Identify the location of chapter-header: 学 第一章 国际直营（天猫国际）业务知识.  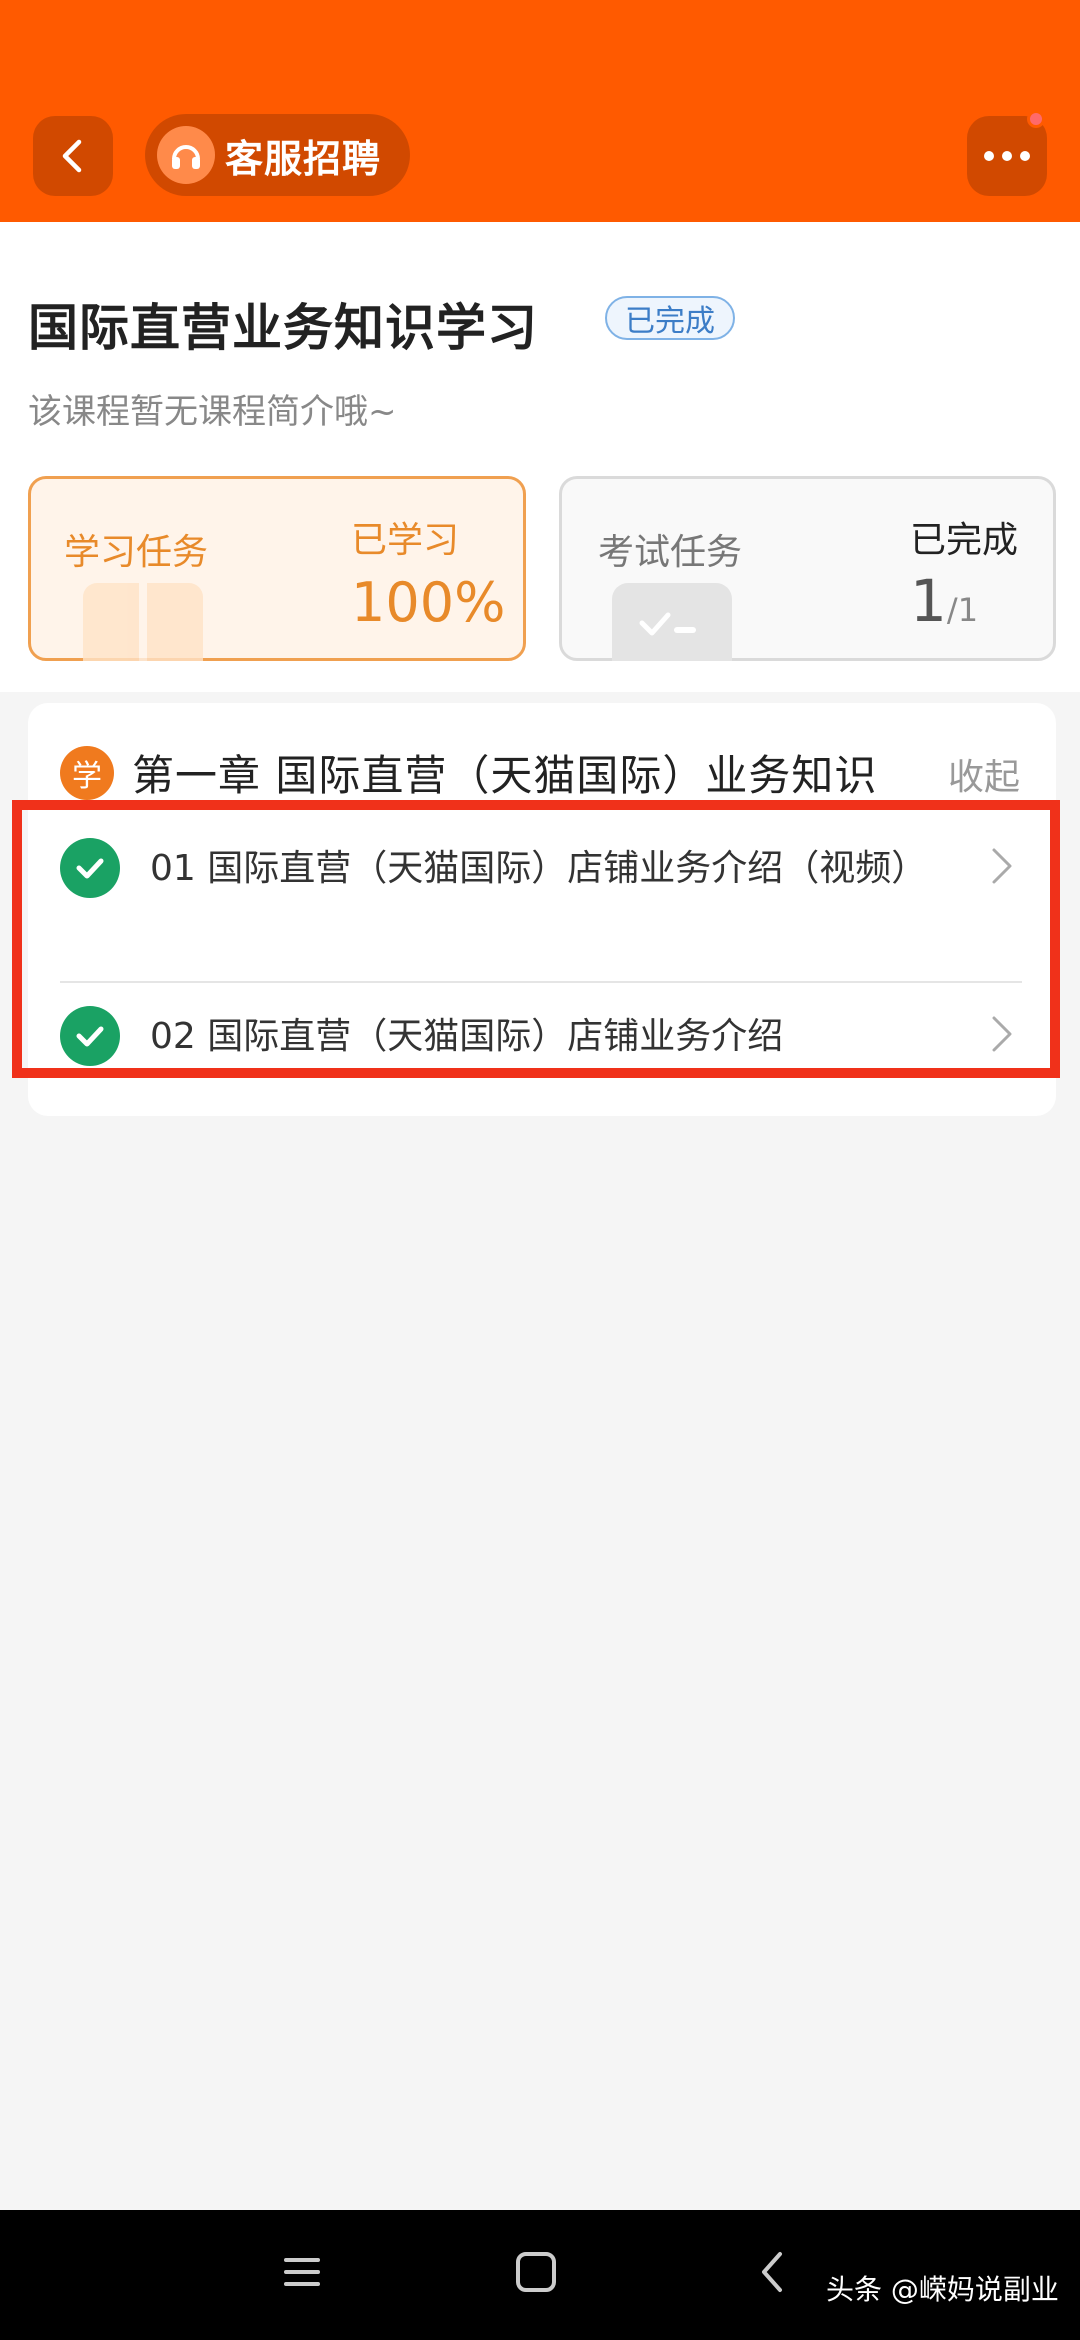
(468, 772).